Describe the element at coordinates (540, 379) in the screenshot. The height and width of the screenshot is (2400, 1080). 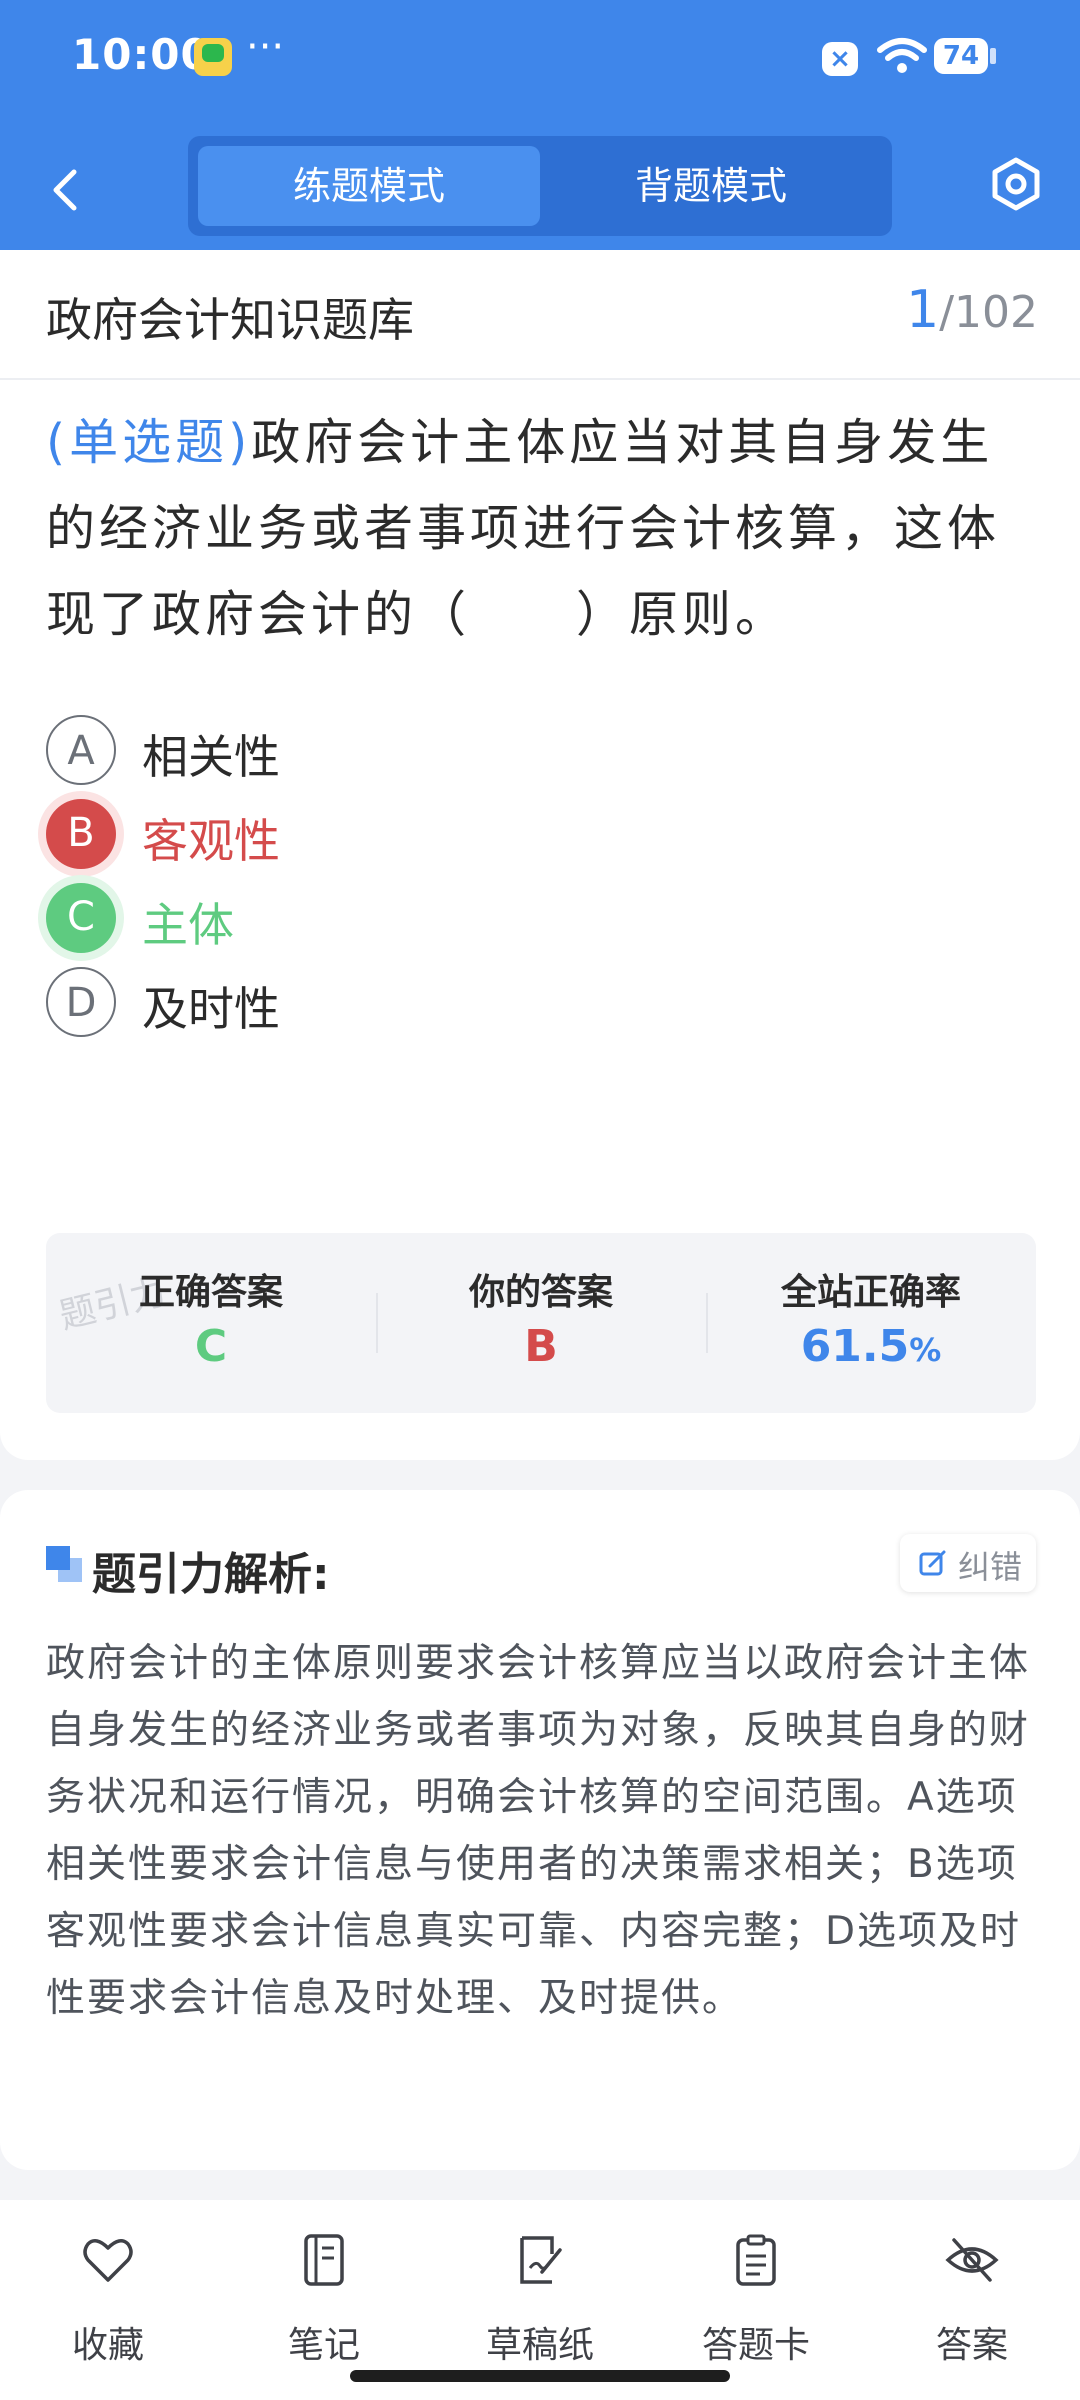
I see `divider` at that location.